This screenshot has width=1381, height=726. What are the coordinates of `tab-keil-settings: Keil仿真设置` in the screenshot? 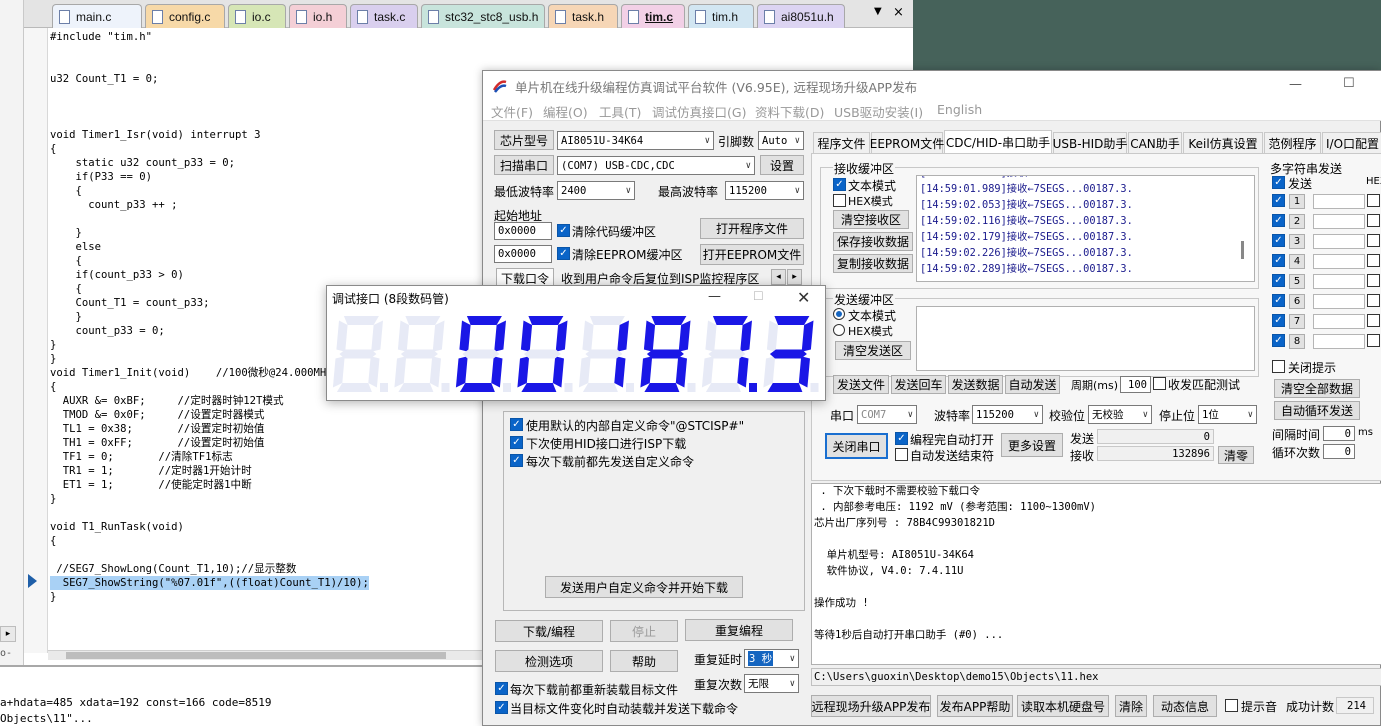 It's located at (1223, 142).